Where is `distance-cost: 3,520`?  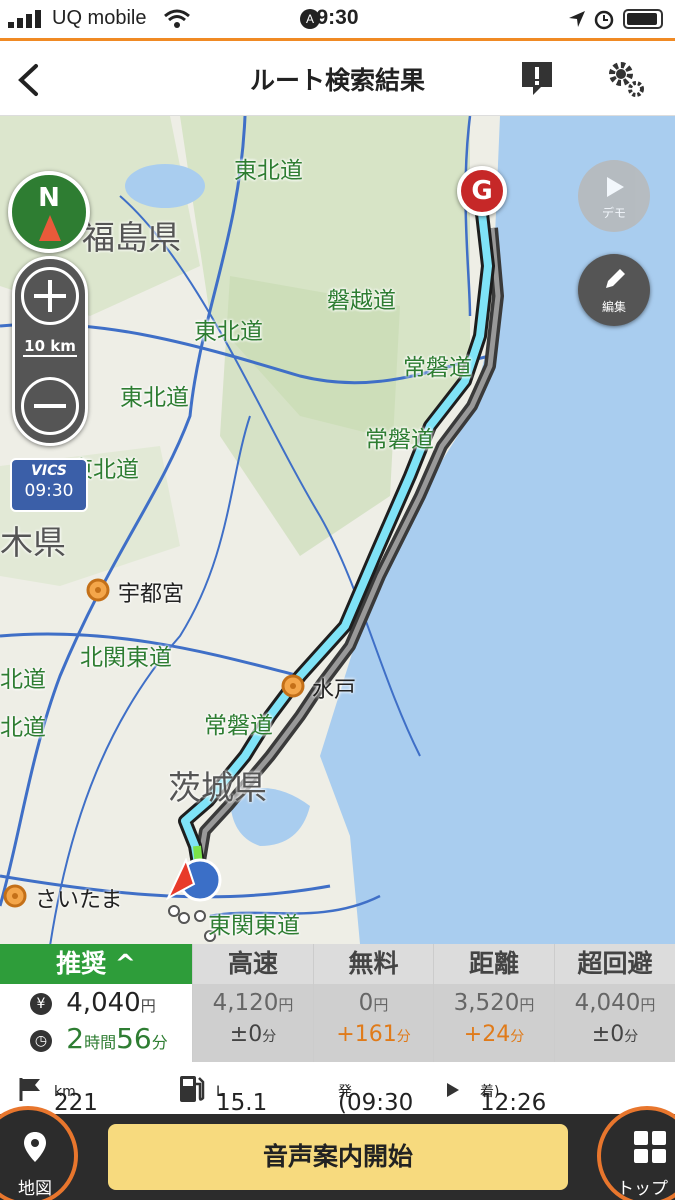 distance-cost: 3,520 is located at coordinates (486, 1003).